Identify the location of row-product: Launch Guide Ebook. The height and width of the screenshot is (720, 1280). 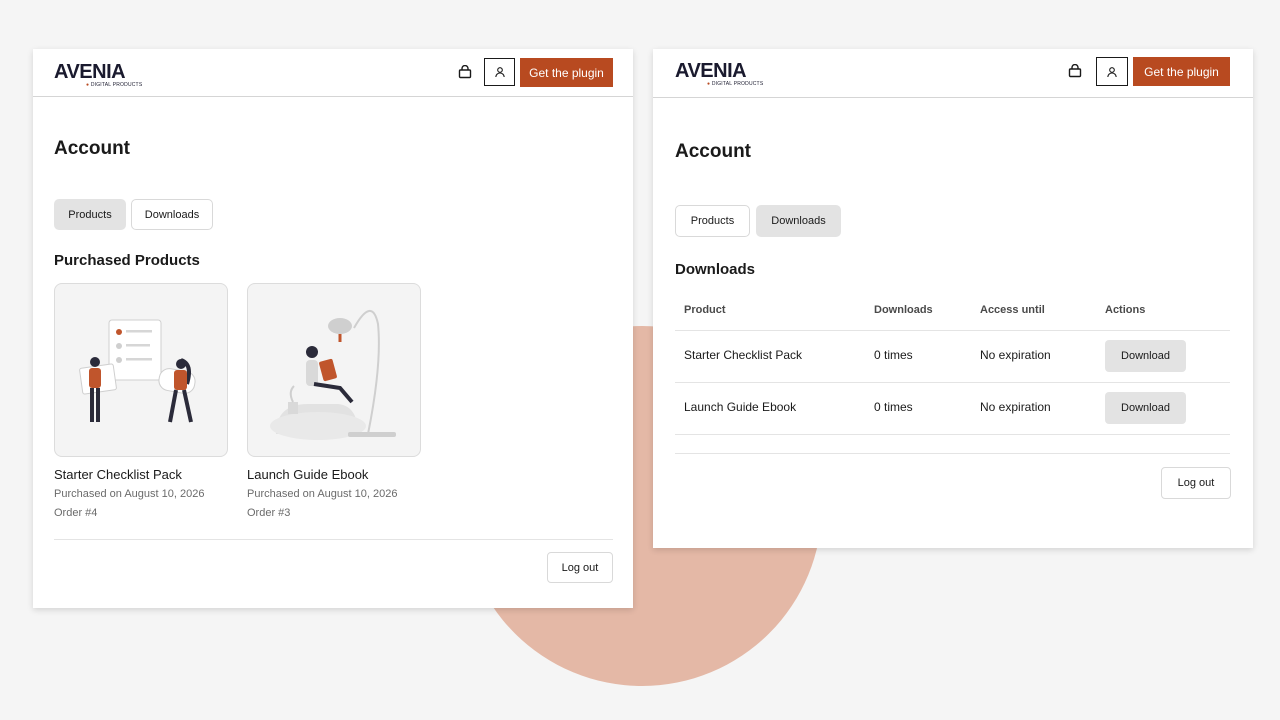
(740, 407).